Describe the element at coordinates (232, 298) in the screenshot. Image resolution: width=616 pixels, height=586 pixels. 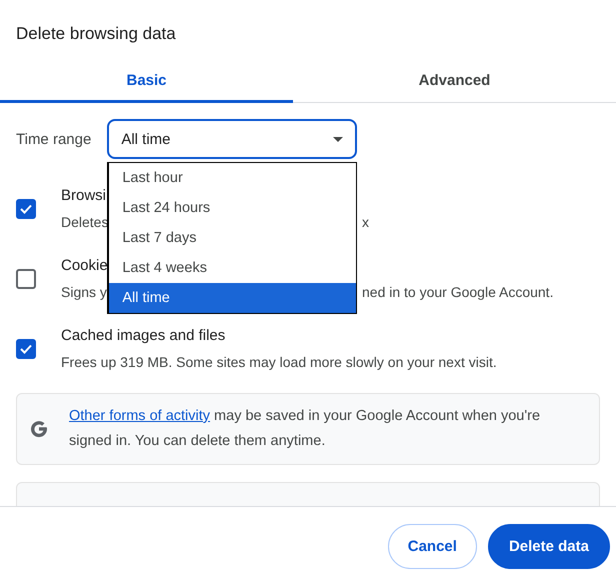
I see `dropdown-option: All time` at that location.